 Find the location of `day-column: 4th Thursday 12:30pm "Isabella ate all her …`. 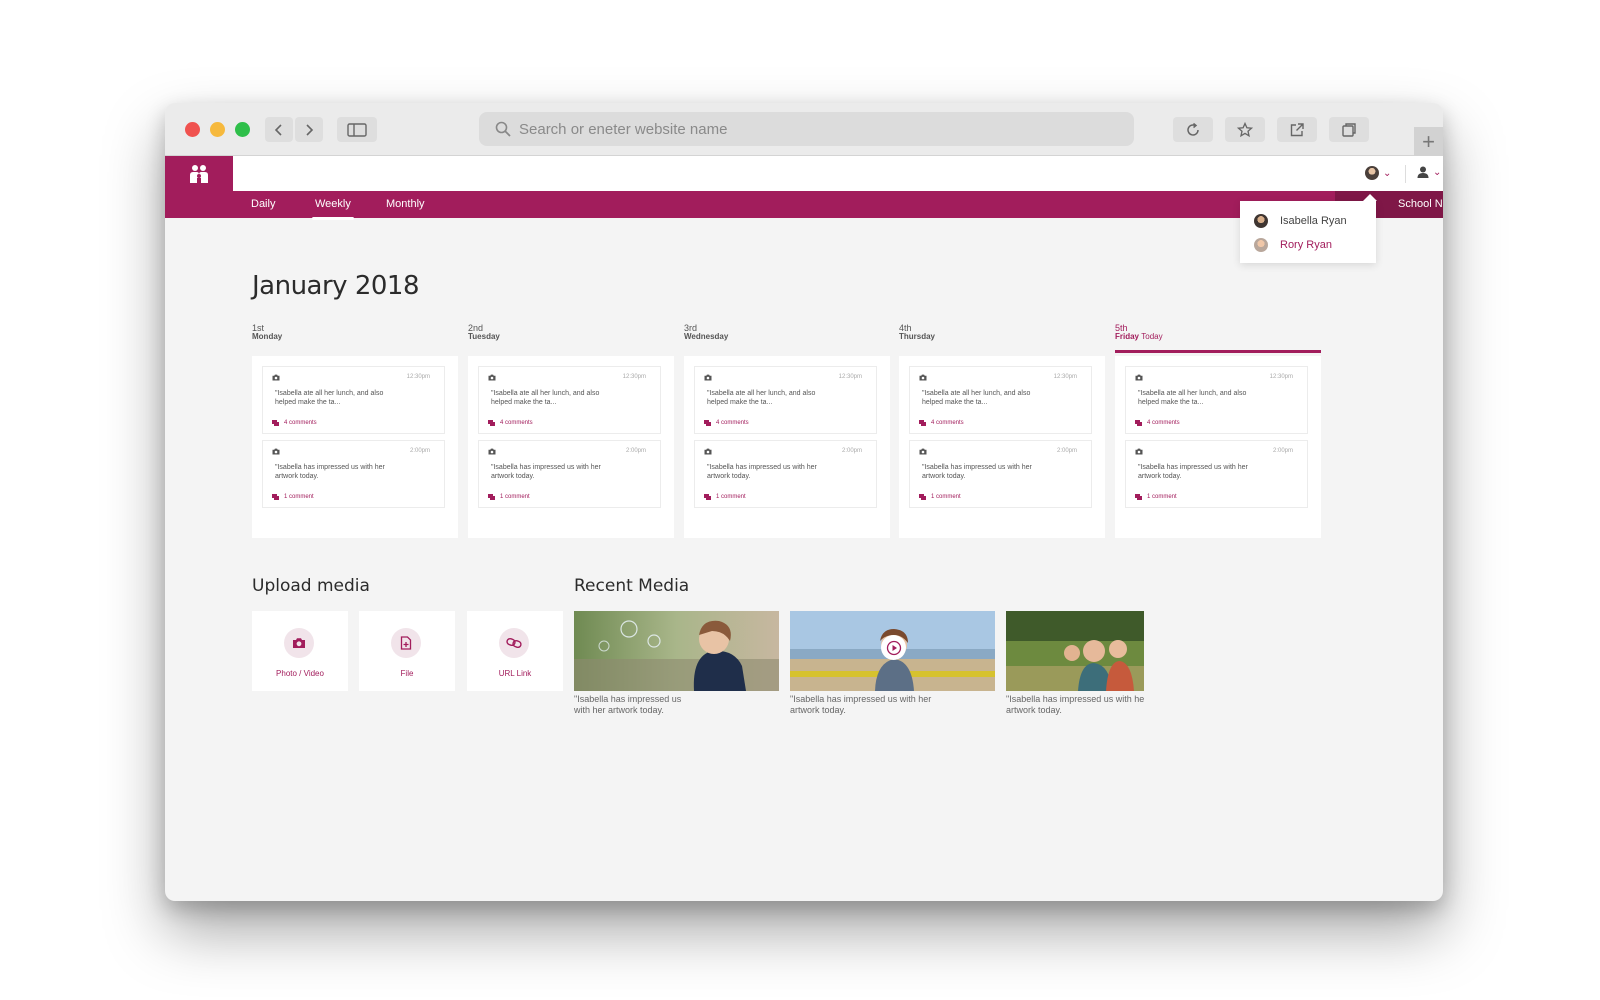

day-column: 4th Thursday 12:30pm "Isabella ate all her … is located at coordinates (1002, 430).